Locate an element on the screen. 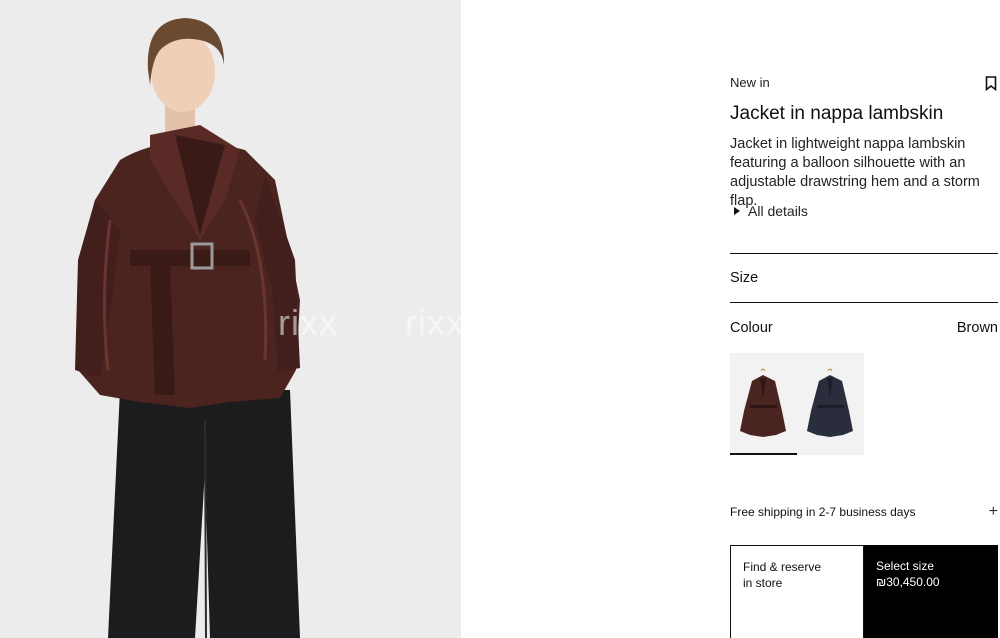 The image size is (1000, 638). all-details-toggle: All details is located at coordinates (771, 211).